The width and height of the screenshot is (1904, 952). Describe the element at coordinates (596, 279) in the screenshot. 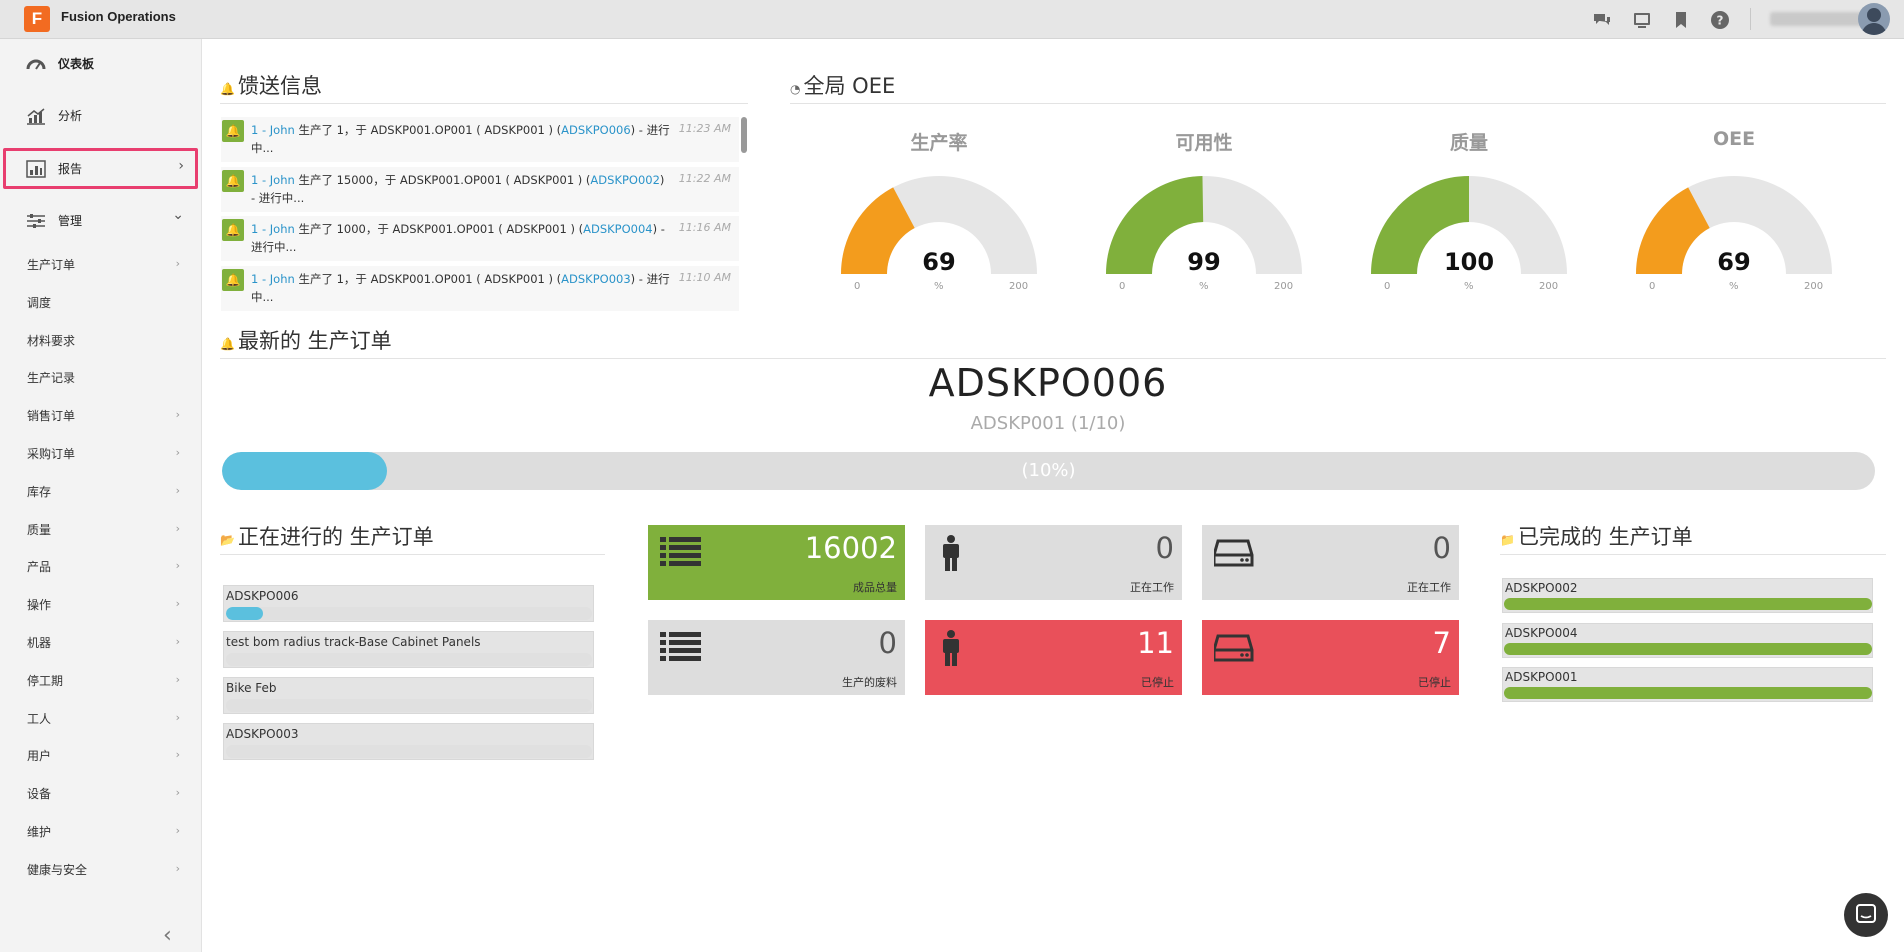

I see `feed-po-link: ADSKPO003` at that location.